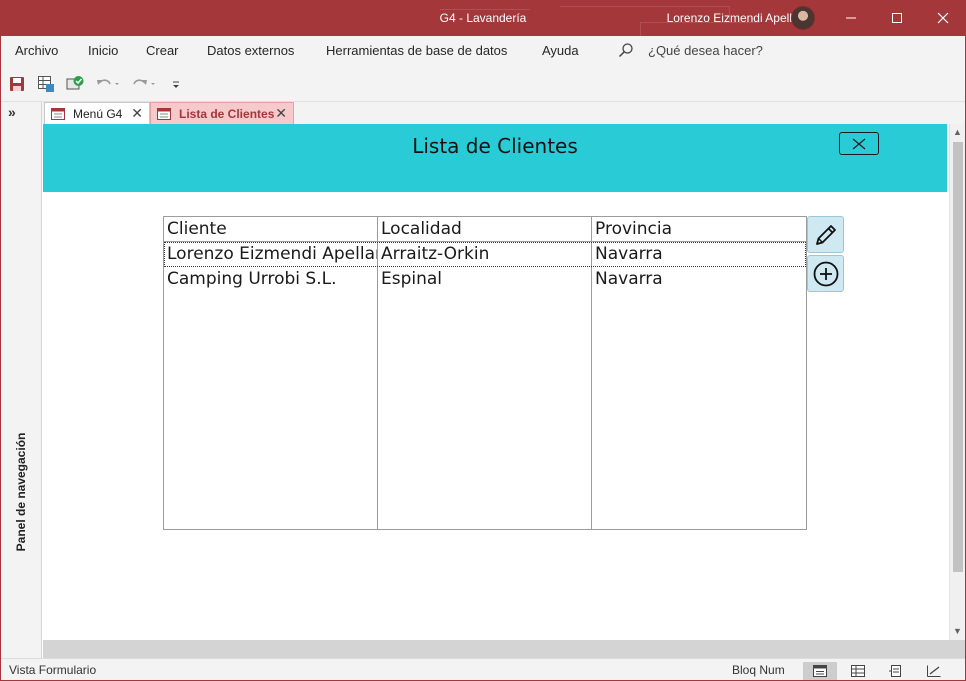 Image resolution: width=966 pixels, height=681 pixels. What do you see at coordinates (250, 51) in the screenshot?
I see `menu-datos-externos: Datos externos` at bounding box center [250, 51].